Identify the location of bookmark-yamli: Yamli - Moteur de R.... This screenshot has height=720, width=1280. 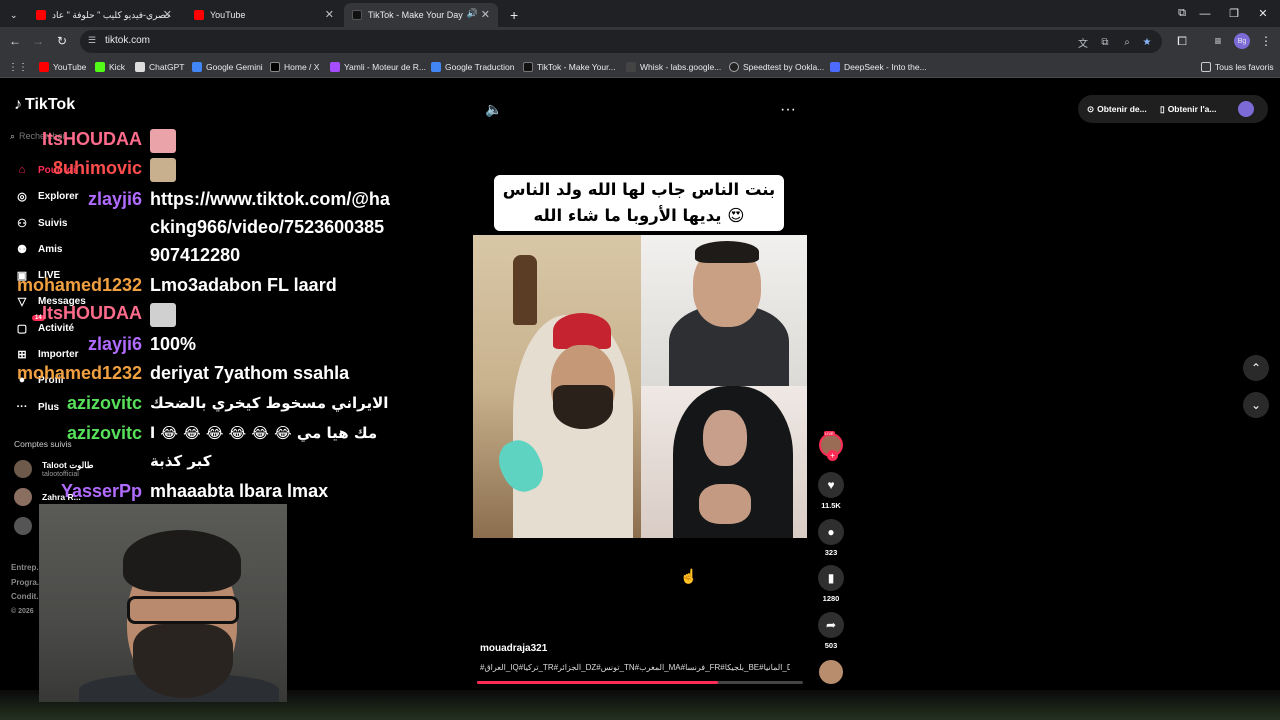
(378, 67).